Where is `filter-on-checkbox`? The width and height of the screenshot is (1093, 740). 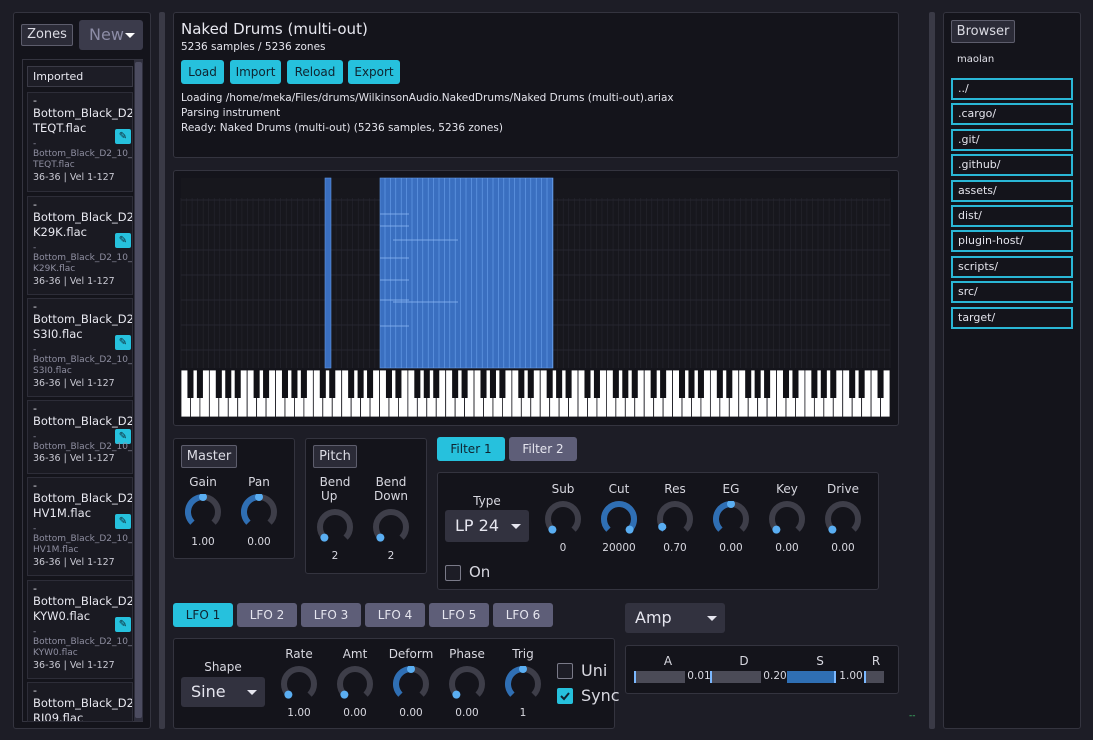 filter-on-checkbox is located at coordinates (453, 573).